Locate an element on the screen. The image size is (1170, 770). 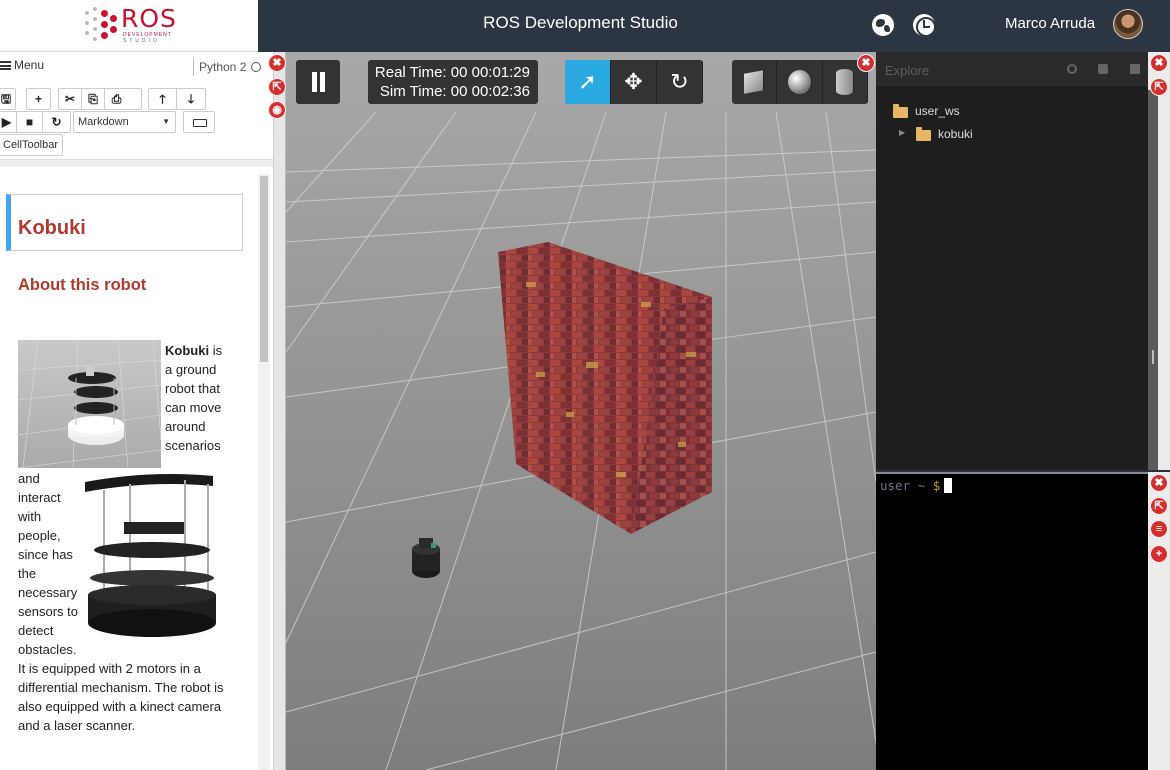
top-bar: ROS Development Studio Marco Arruda is located at coordinates (714, 26).